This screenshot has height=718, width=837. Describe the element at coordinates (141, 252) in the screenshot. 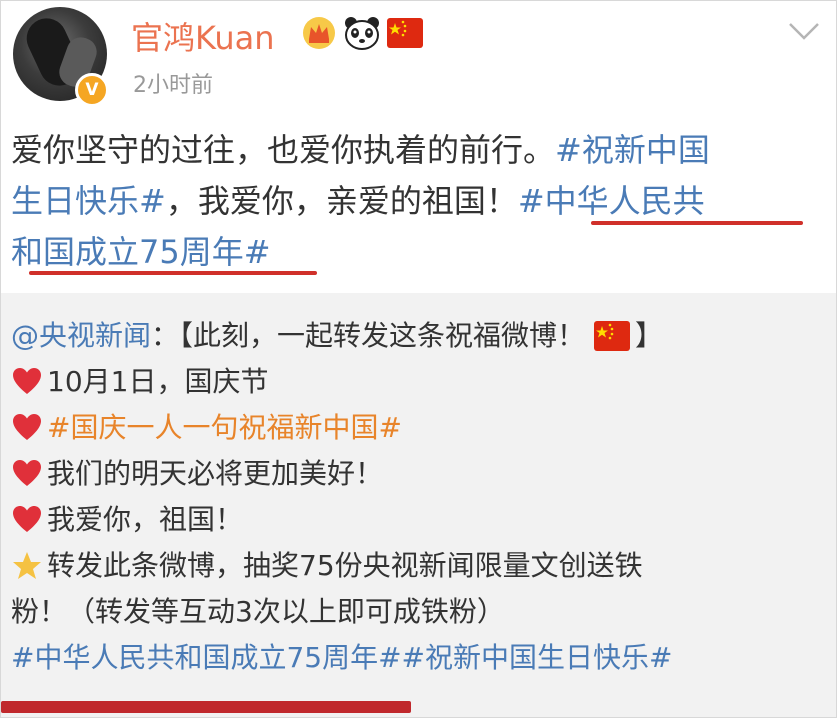

I see `hashtag-link: 和国成立75周年#` at that location.